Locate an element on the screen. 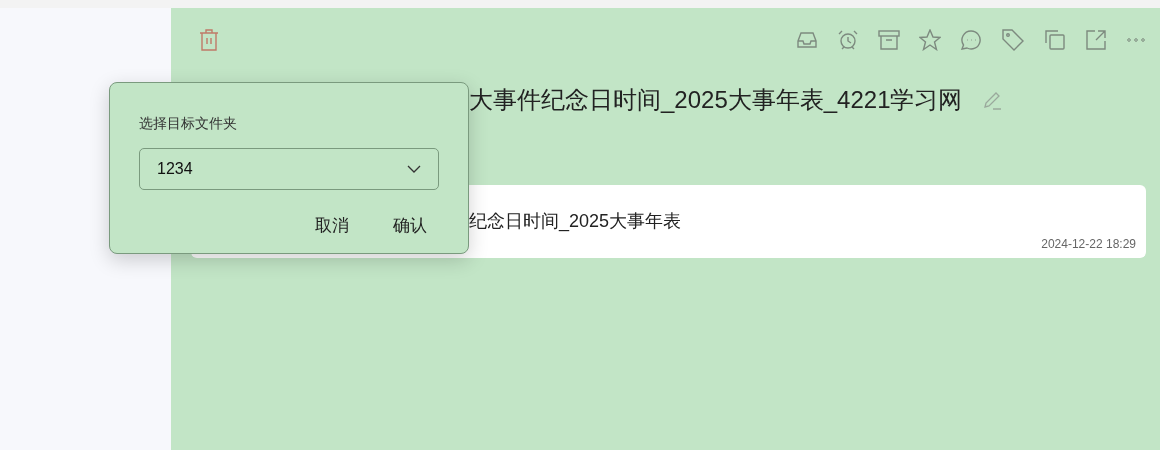  note-time: 2024-12-22 18:29 is located at coordinates (1088, 244).